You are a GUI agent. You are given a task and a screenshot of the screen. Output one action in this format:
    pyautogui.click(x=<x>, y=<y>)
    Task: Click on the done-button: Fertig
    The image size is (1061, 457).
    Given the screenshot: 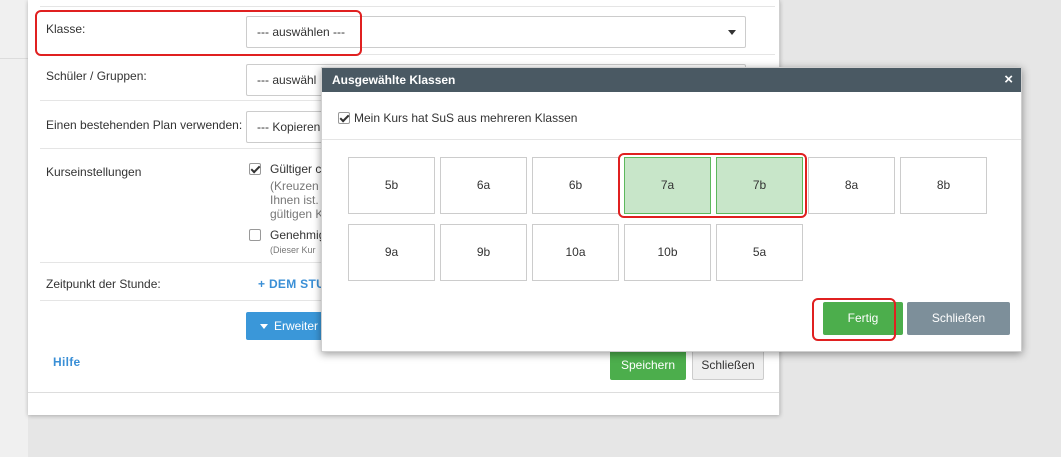 What is the action you would take?
    pyautogui.click(x=863, y=318)
    